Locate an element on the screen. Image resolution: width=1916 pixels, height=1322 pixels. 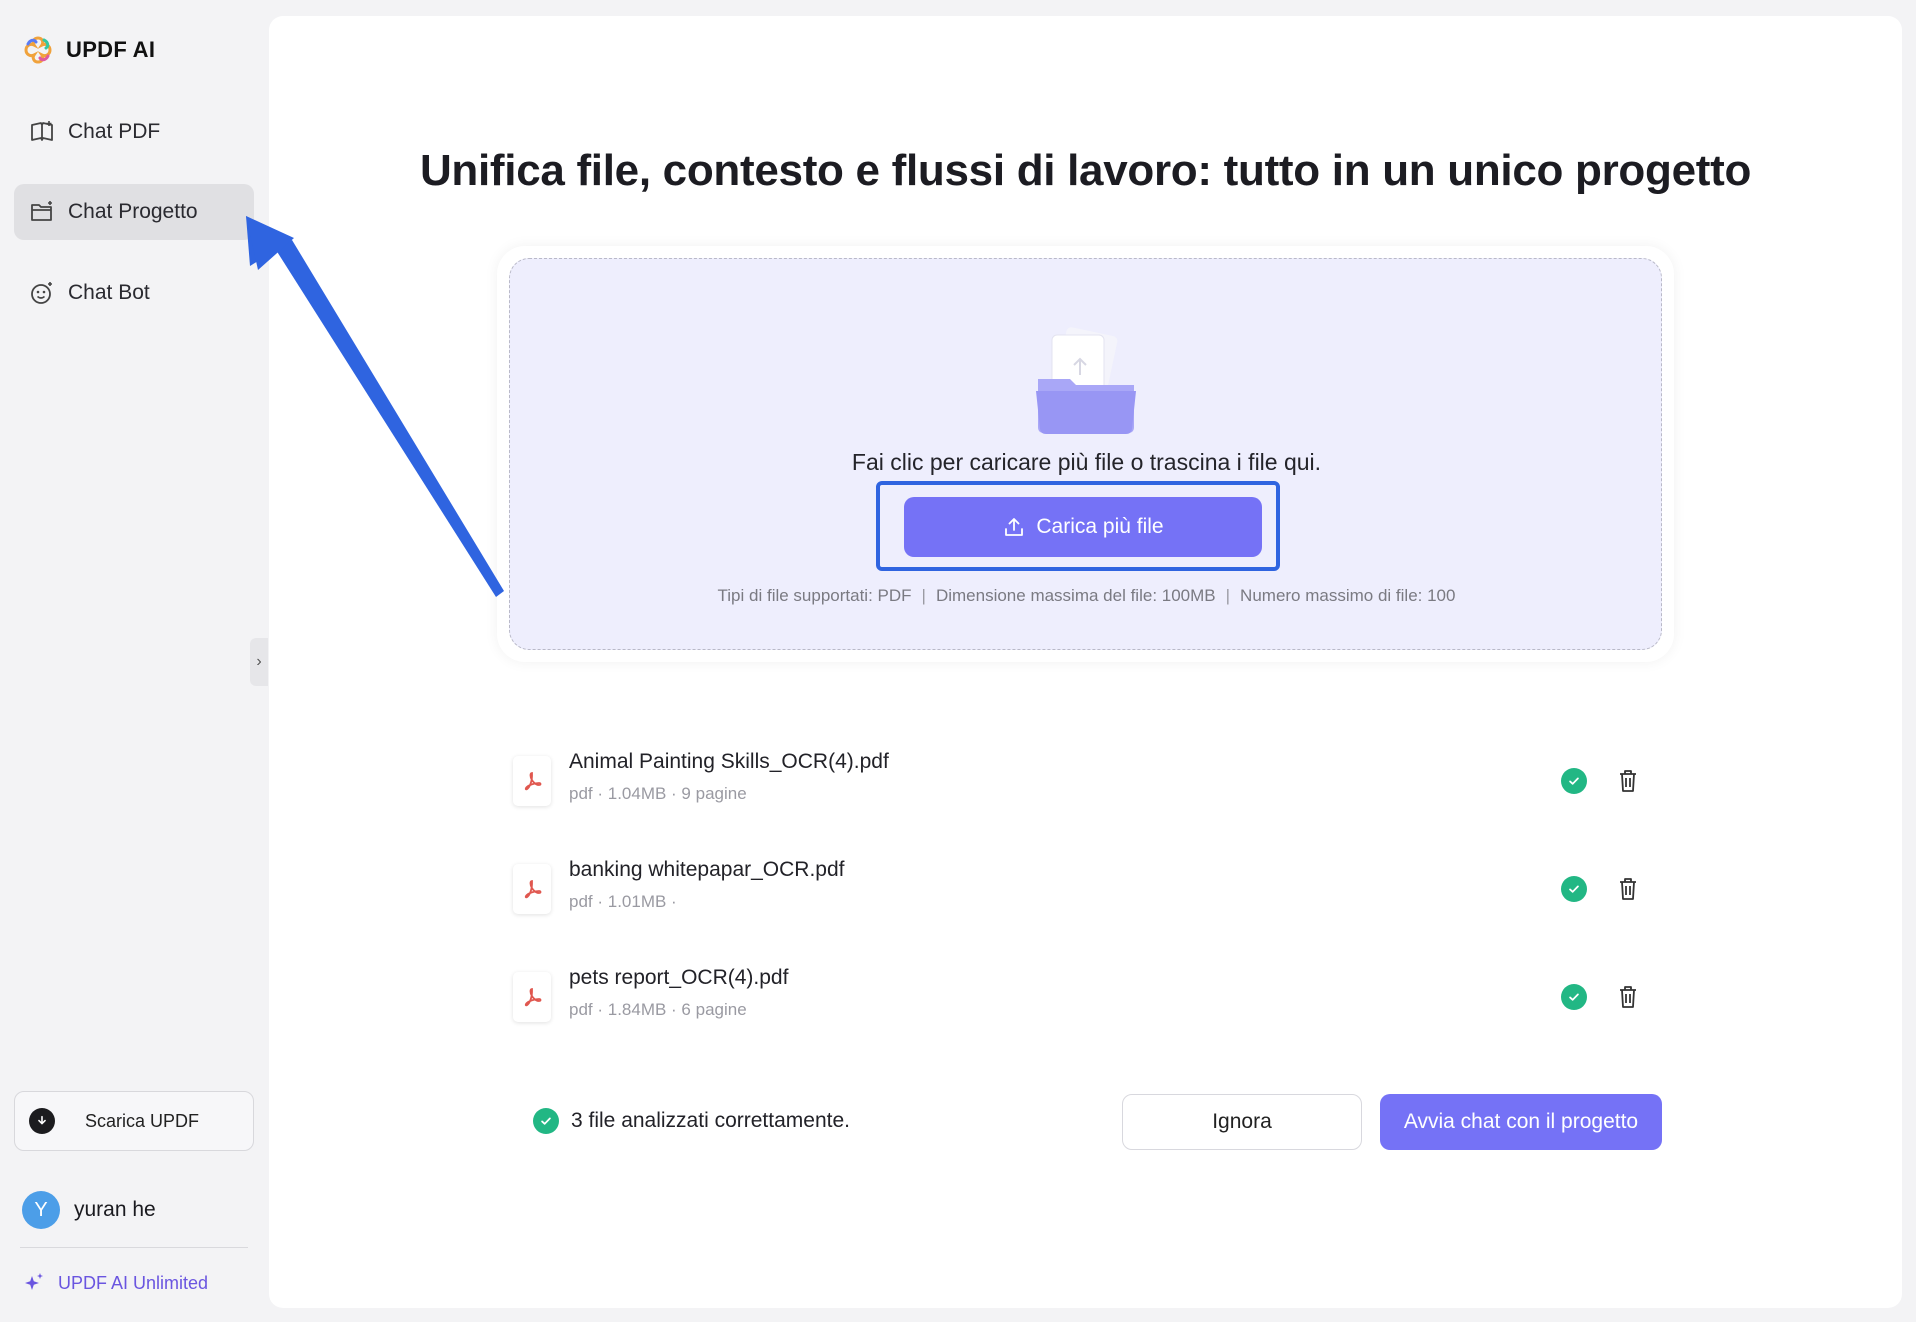
user-profile: Y yuran he is located at coordinates (89, 1210).